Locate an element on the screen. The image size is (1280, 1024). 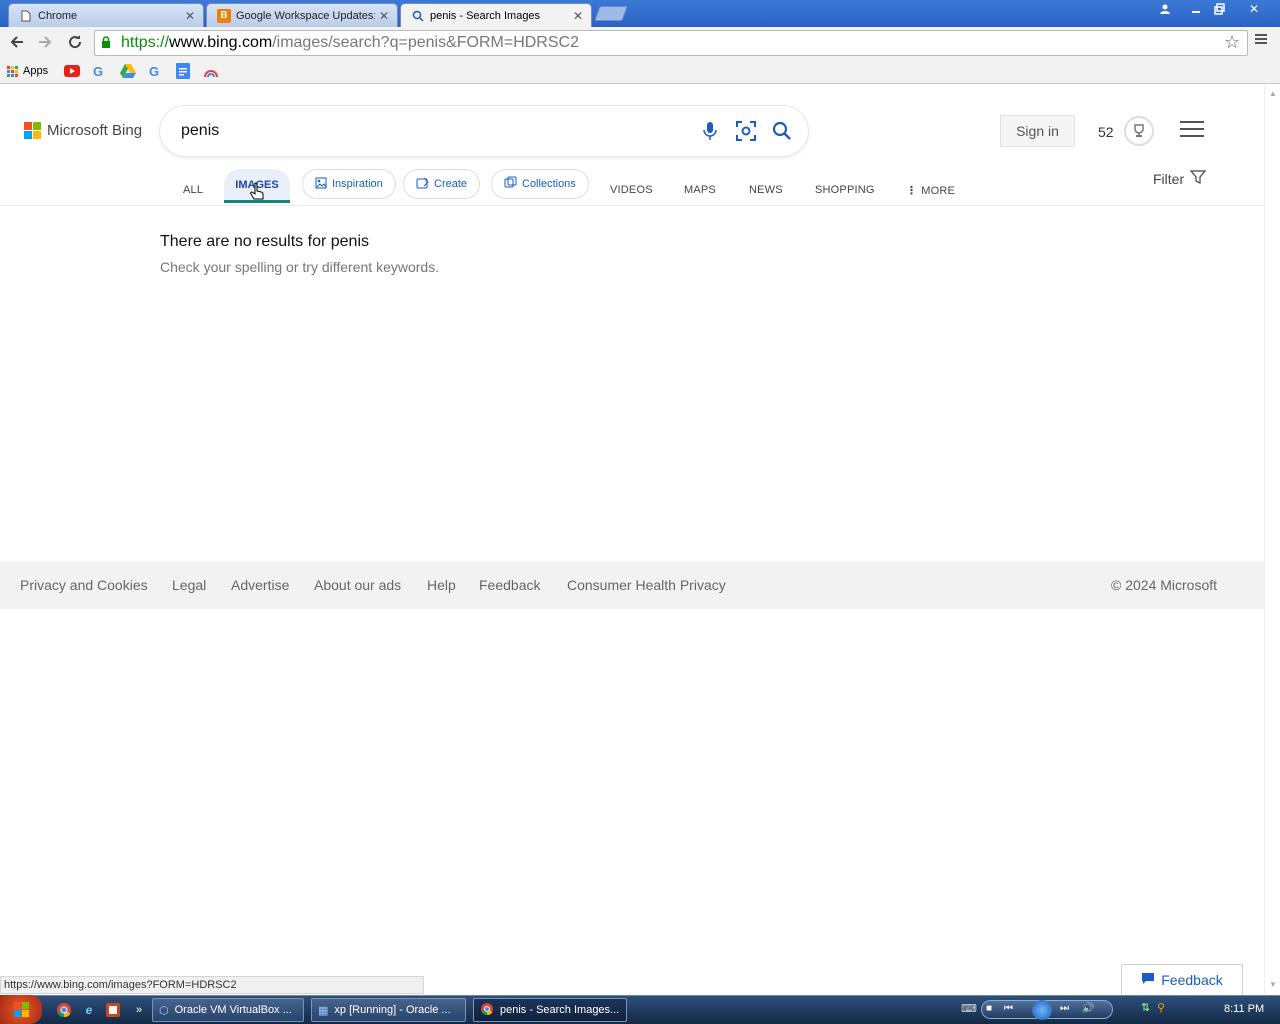
profile-icon is located at coordinates (1165, 9).